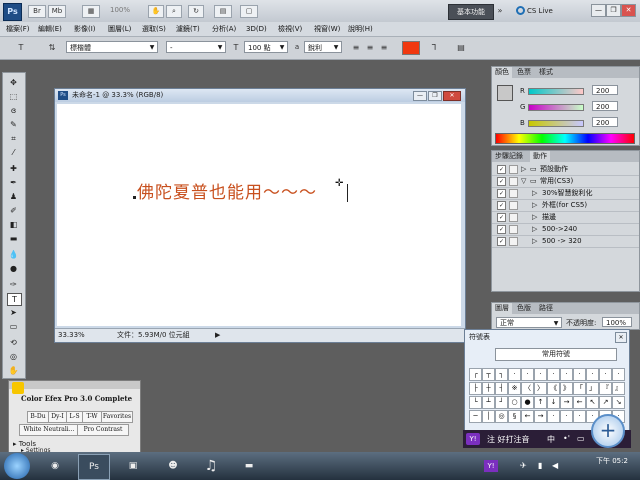 The width and height of the screenshot is (640, 480). What do you see at coordinates (14, 299) in the screenshot?
I see `type-tool-icon: T` at bounding box center [14, 299].